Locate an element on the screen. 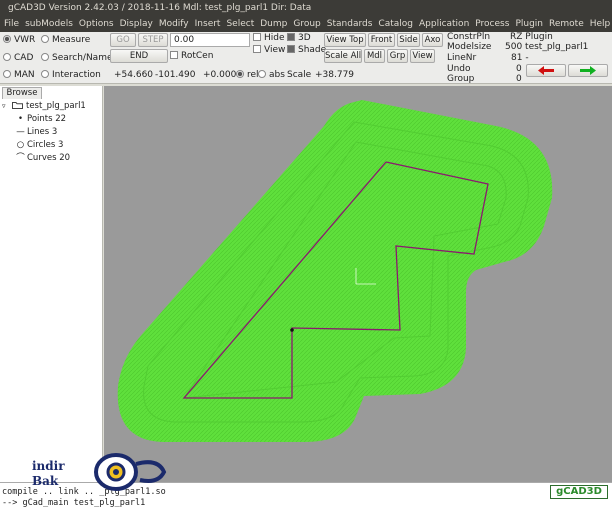  linenr-label: LineNr is located at coordinates (462, 58).